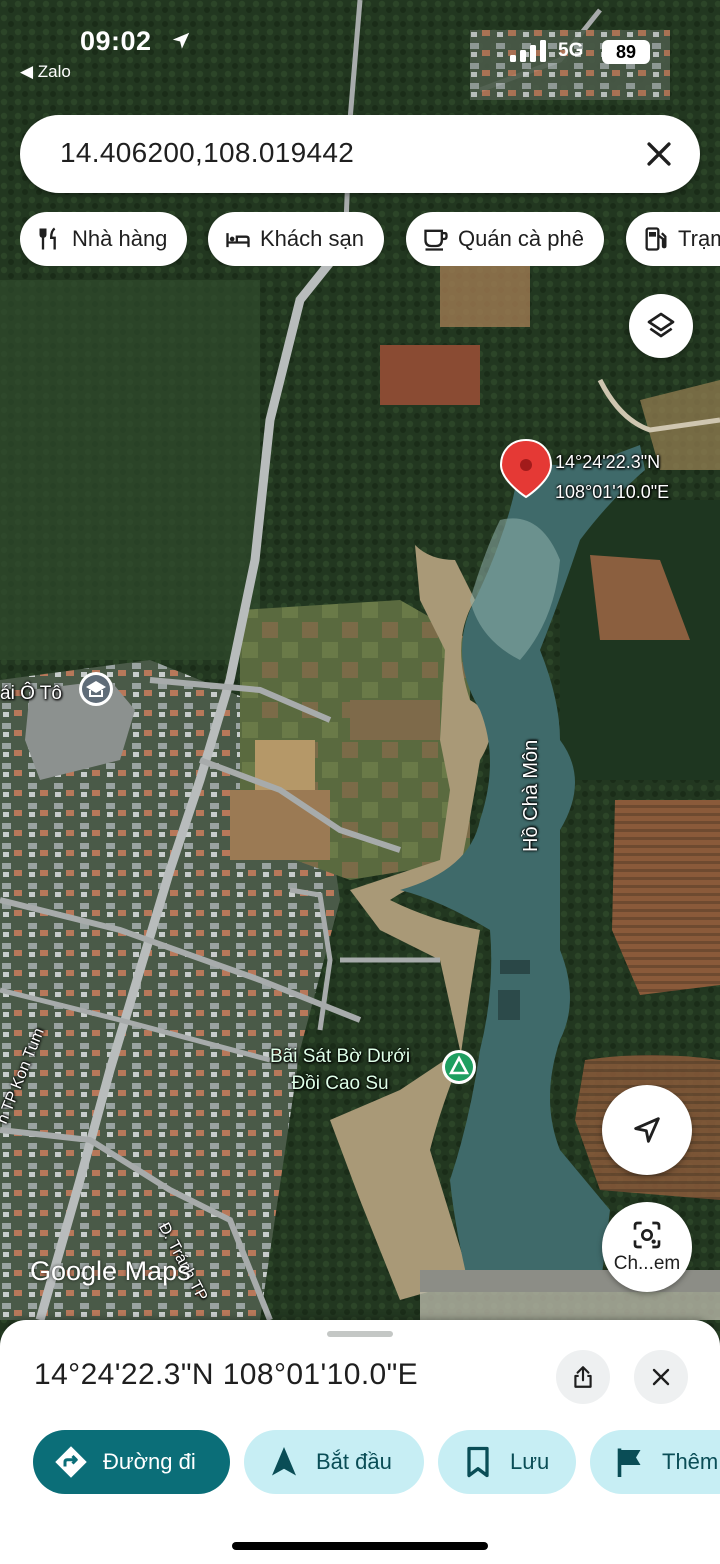 This screenshot has width=720, height=1564. I want to click on directions-button: Đường đi, so click(131, 1462).